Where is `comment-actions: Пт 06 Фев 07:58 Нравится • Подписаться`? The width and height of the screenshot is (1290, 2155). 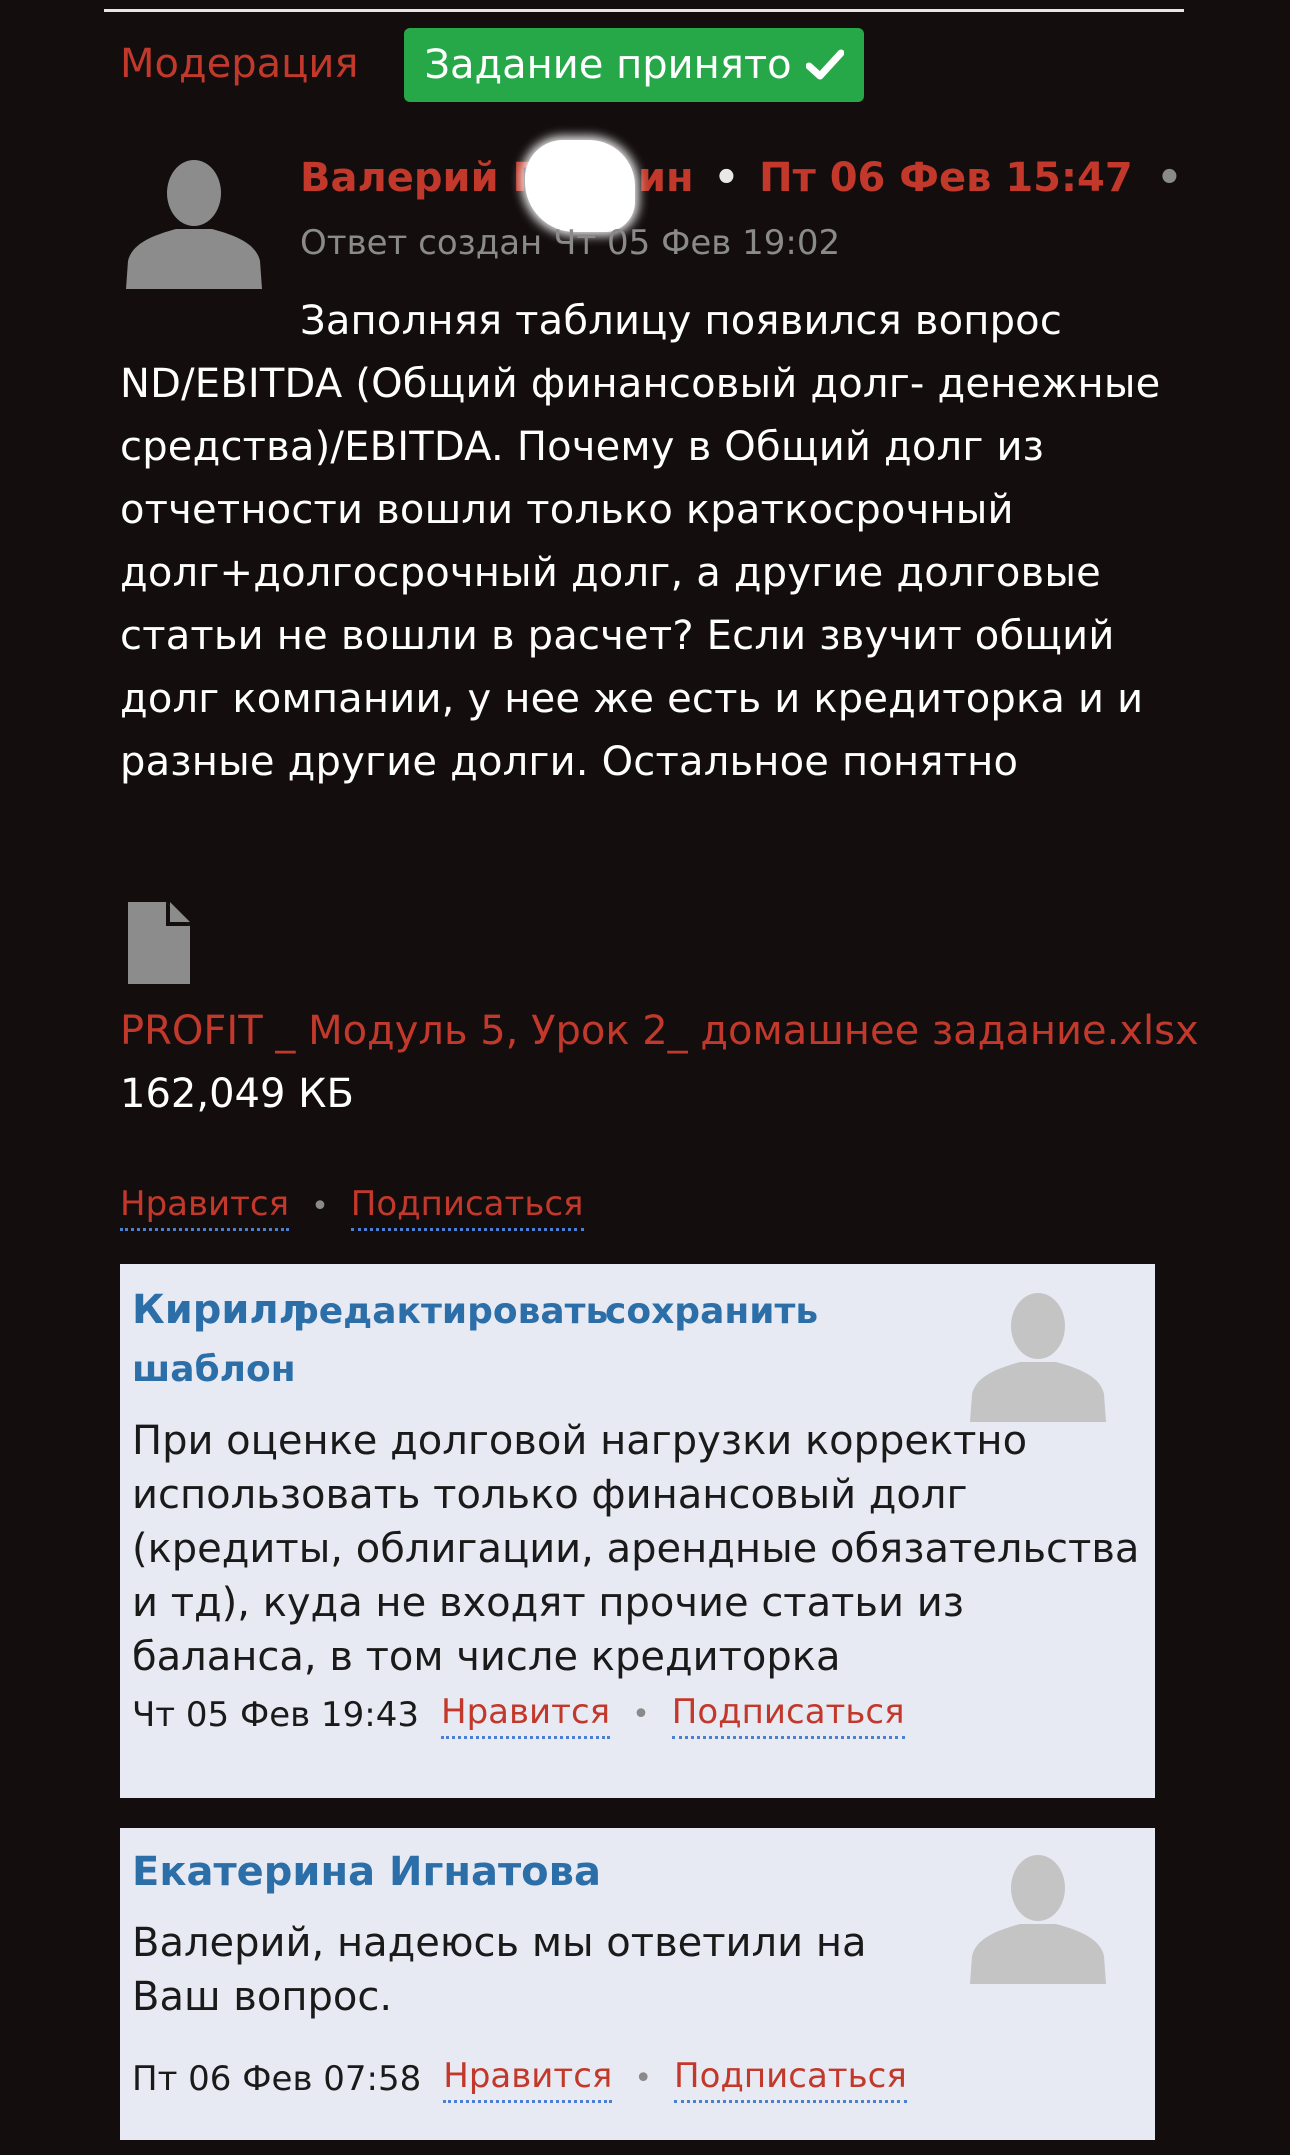 comment-actions: Пт 06 Фев 07:58 Нравится • Подписаться is located at coordinates (519, 2078).